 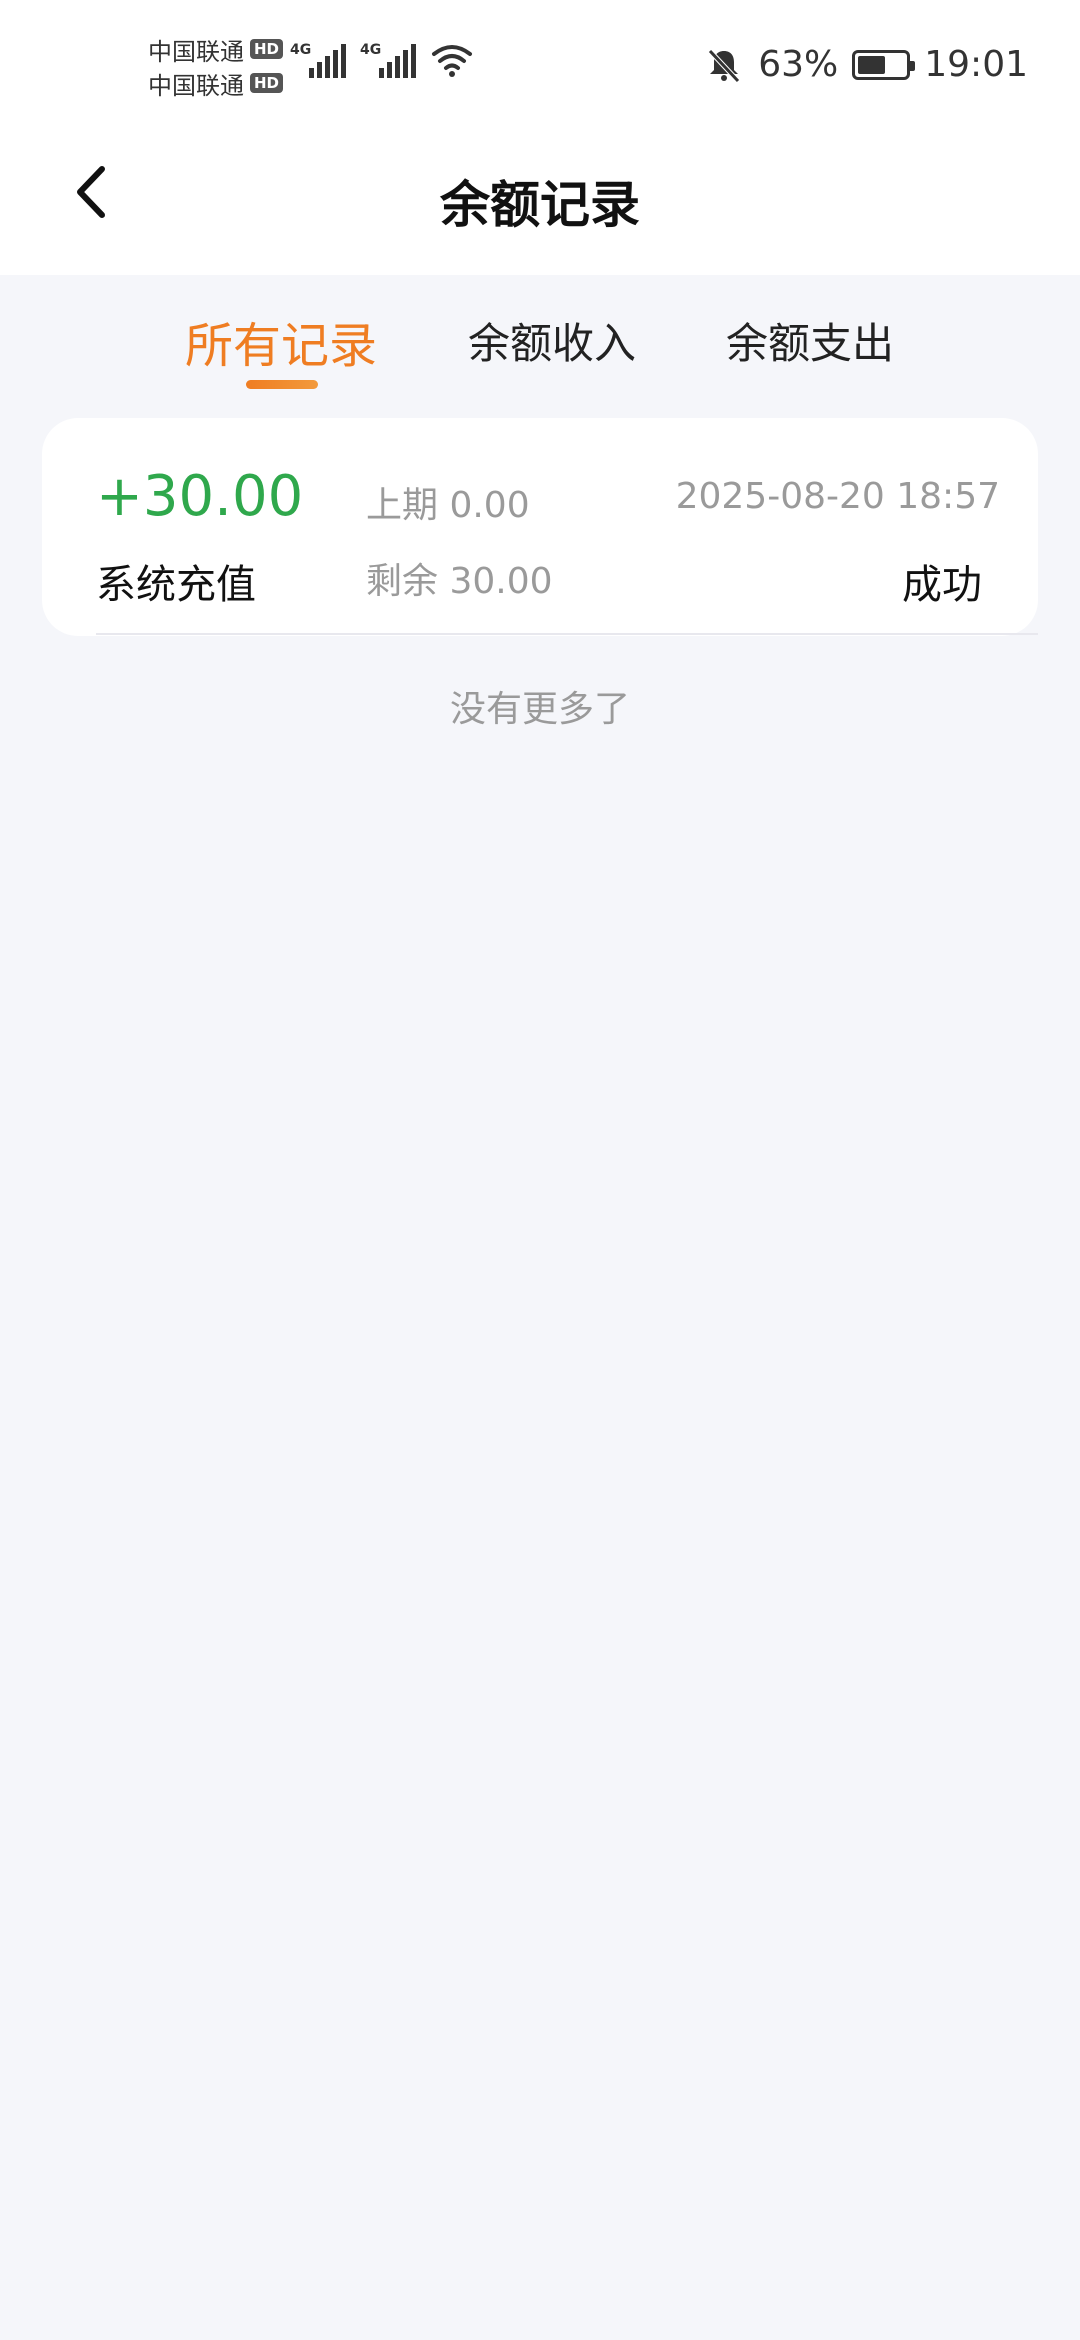 What do you see at coordinates (459, 581) in the screenshot?
I see `record-remaining-balance: 剩余 30.00` at bounding box center [459, 581].